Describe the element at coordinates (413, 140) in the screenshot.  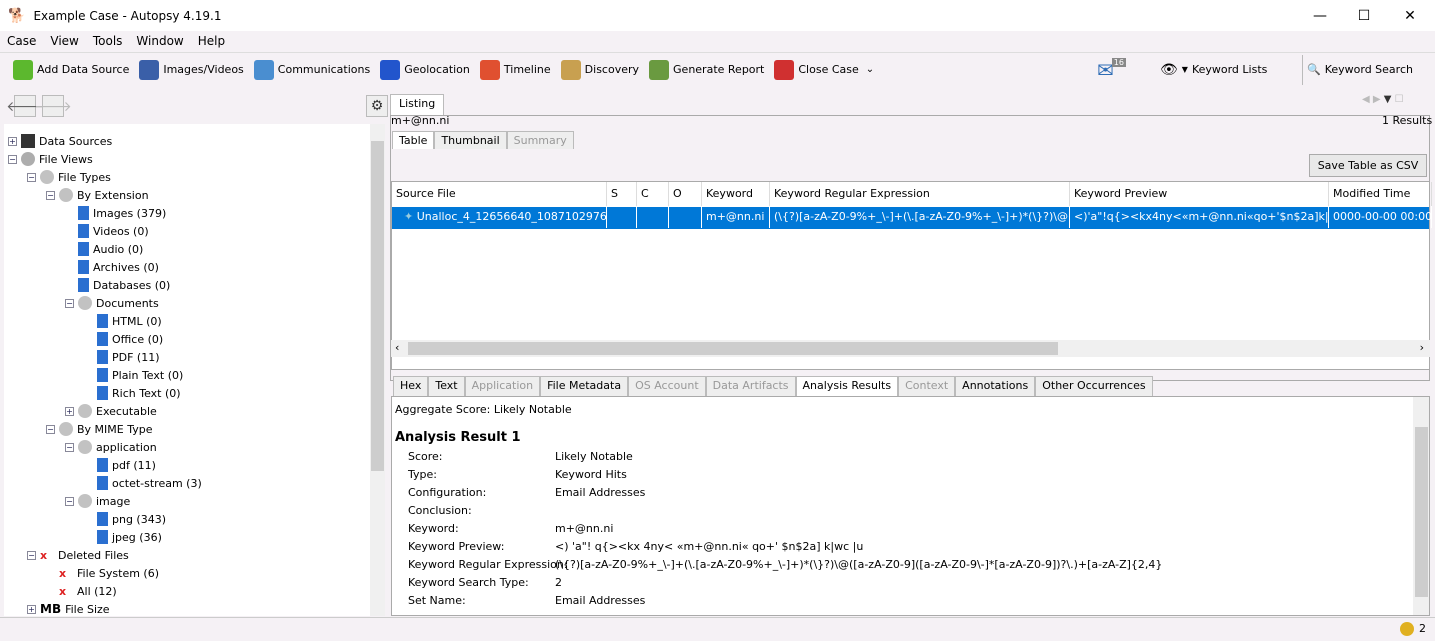
I see `tab-table: Table` at that location.